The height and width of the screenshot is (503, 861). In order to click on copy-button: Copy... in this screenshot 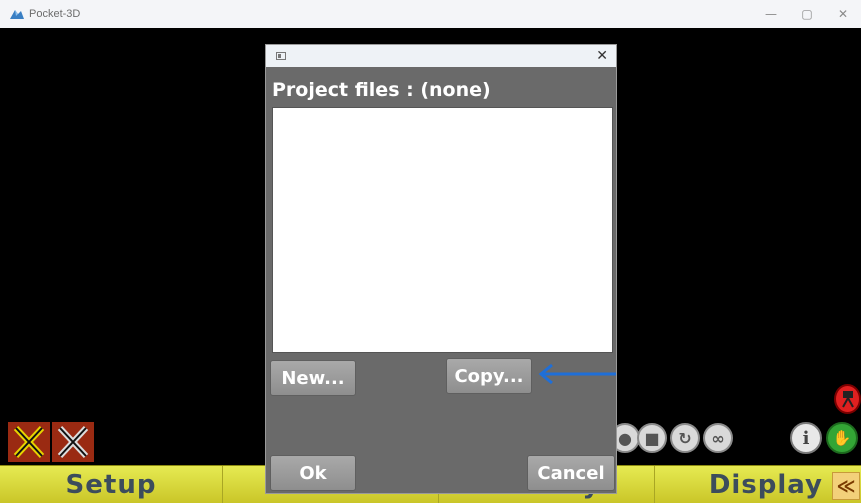, I will do `click(489, 376)`.